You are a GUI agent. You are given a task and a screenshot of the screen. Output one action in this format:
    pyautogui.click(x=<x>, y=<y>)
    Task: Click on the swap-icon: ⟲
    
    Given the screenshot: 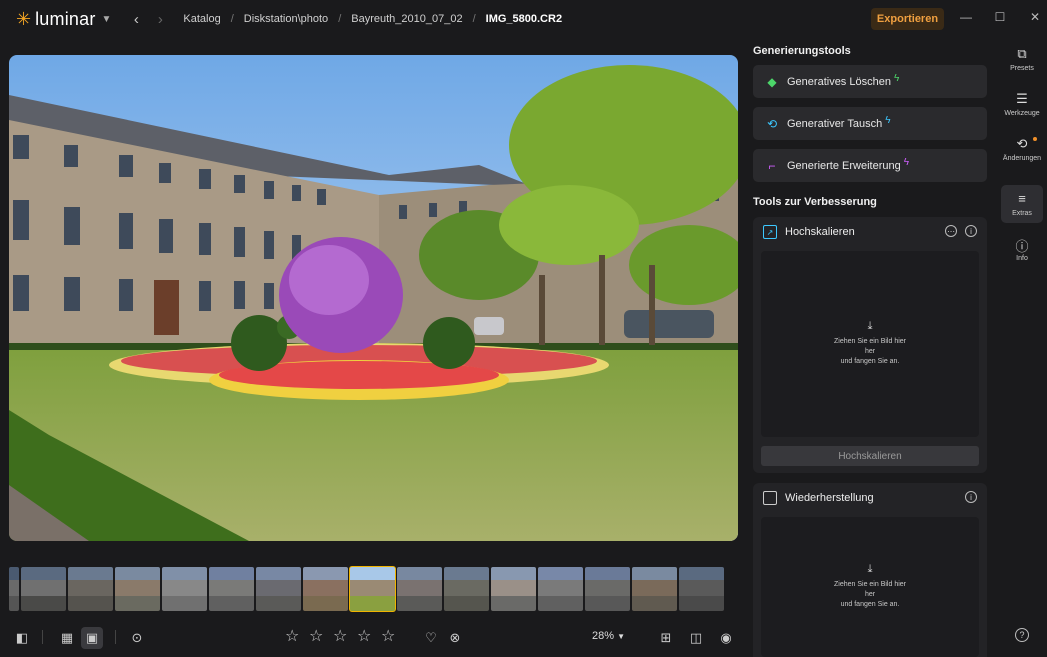 What is the action you would take?
    pyautogui.click(x=772, y=123)
    